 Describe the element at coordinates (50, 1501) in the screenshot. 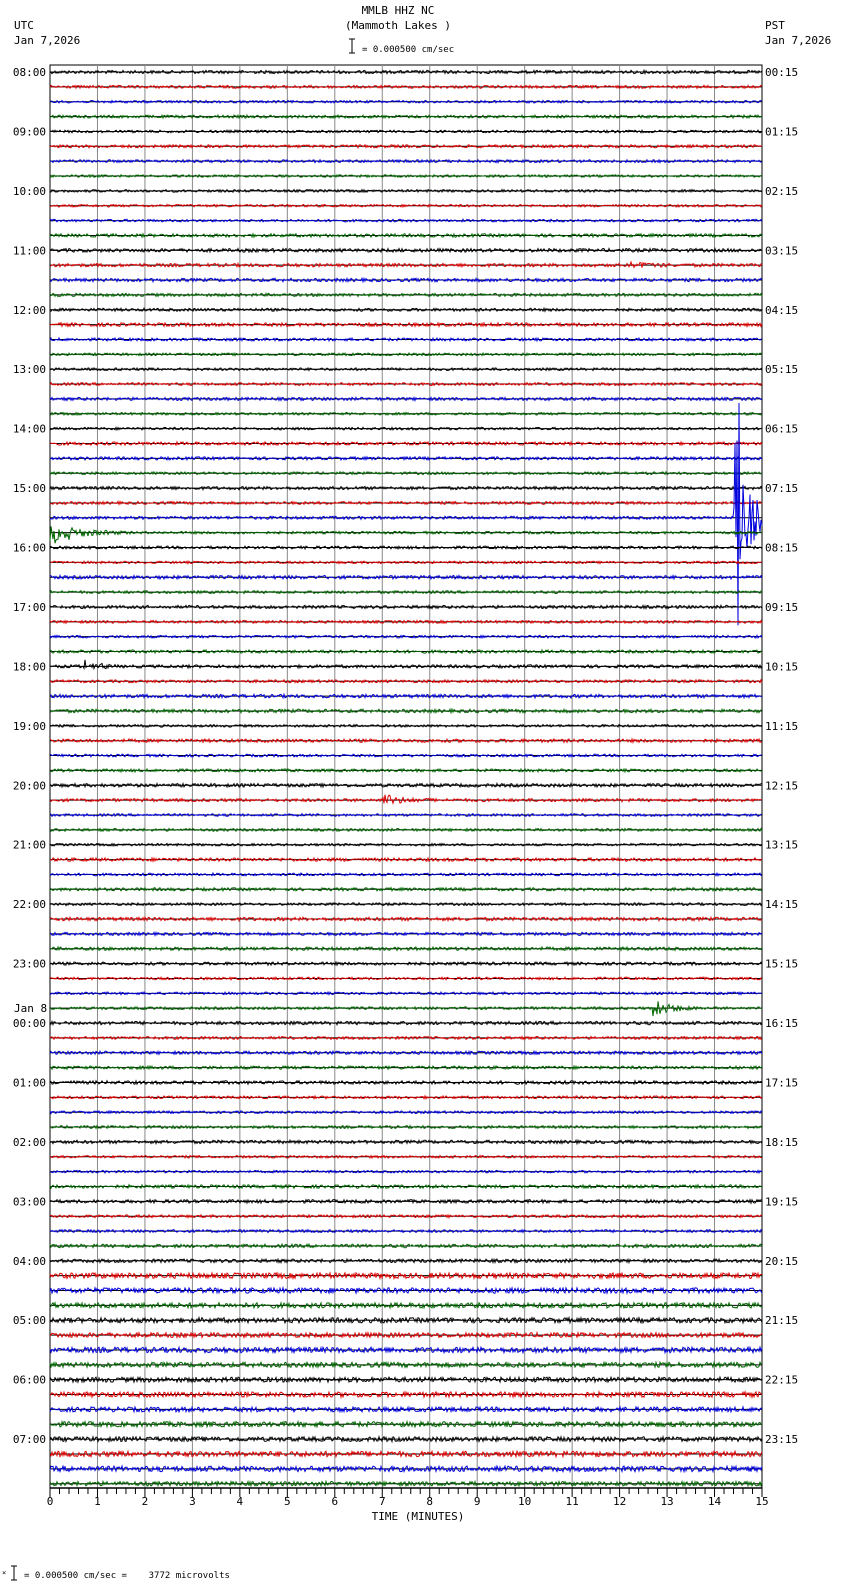

I see `x-tick-label: 0` at that location.